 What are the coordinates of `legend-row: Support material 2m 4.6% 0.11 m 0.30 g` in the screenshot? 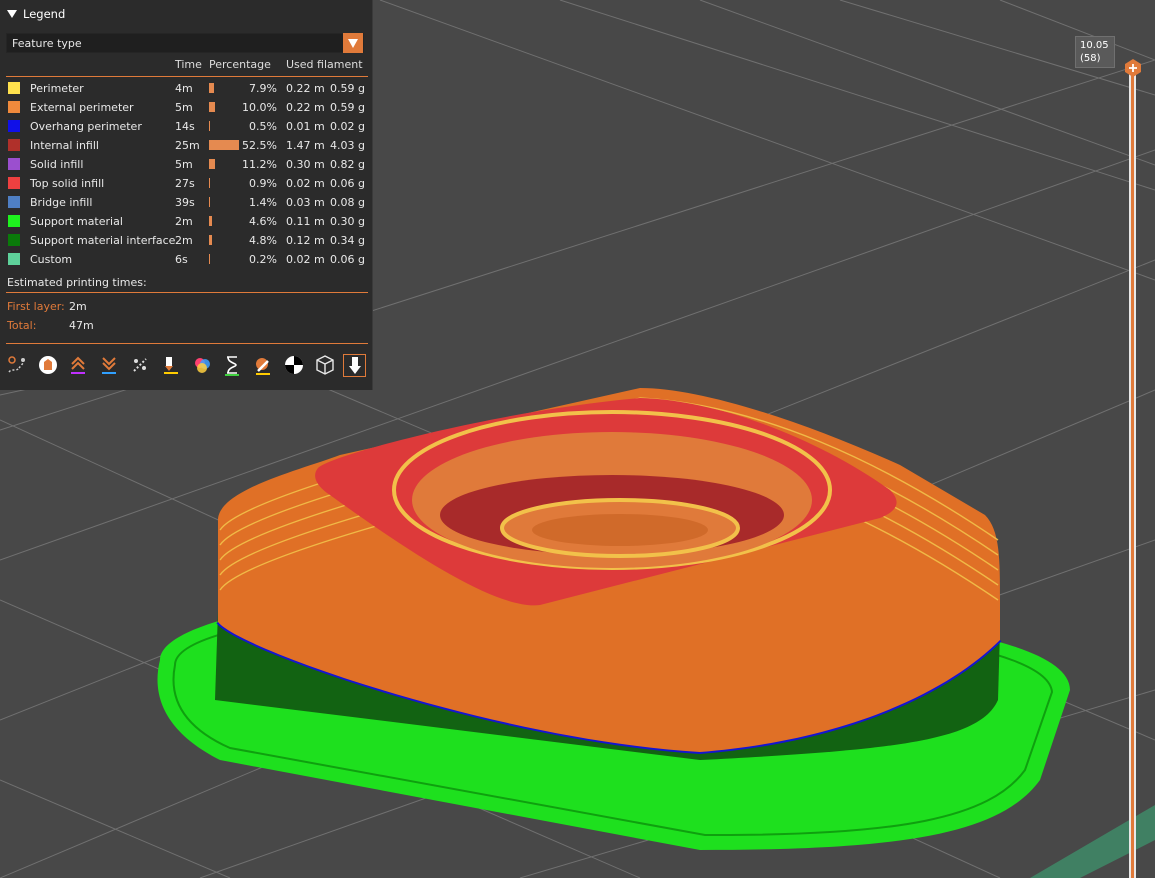 It's located at (186, 221).